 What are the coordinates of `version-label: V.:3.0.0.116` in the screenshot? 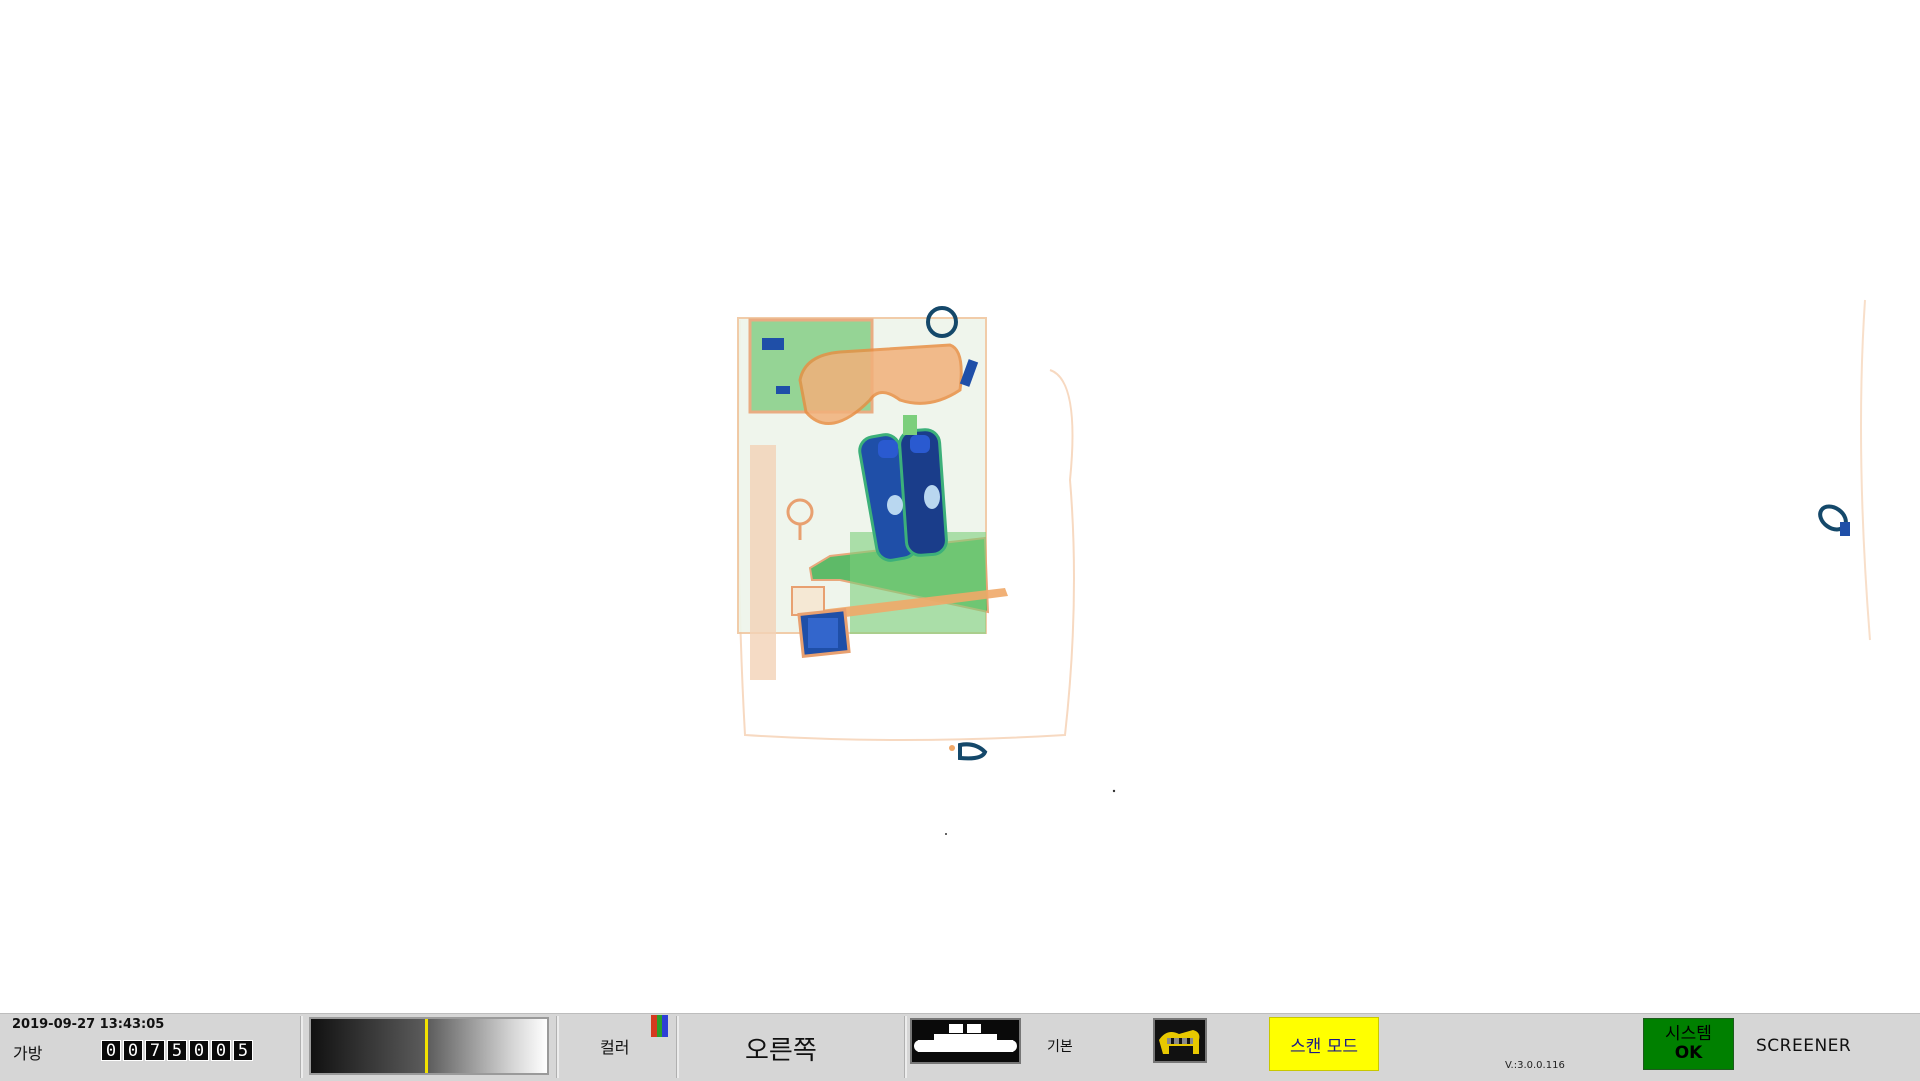 It's located at (1535, 1065).